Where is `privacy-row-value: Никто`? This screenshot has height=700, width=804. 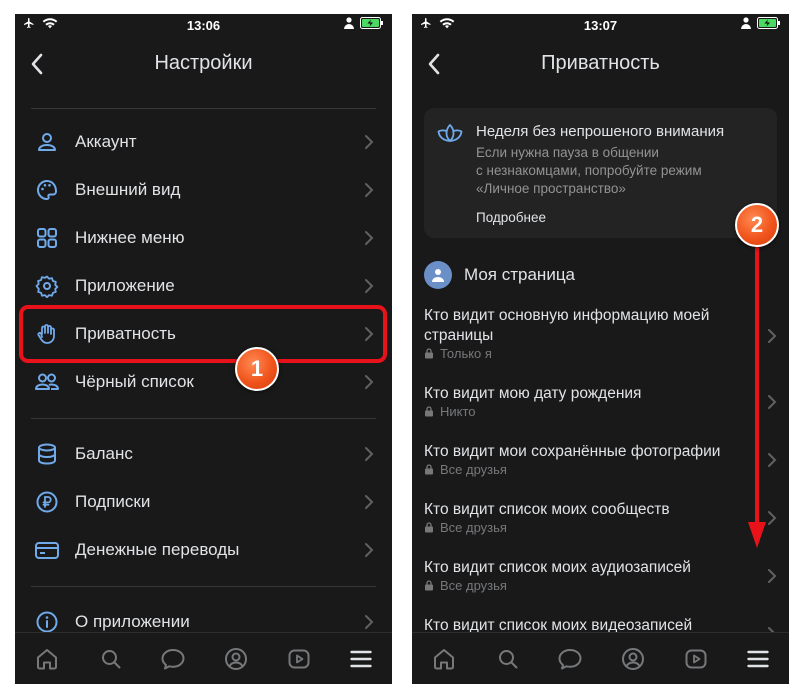
privacy-row-value: Никто is located at coordinates (450, 411).